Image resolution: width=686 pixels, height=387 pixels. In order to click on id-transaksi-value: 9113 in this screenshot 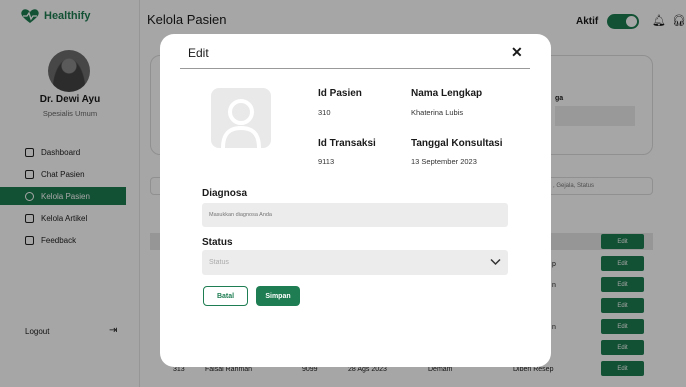, I will do `click(326, 161)`.